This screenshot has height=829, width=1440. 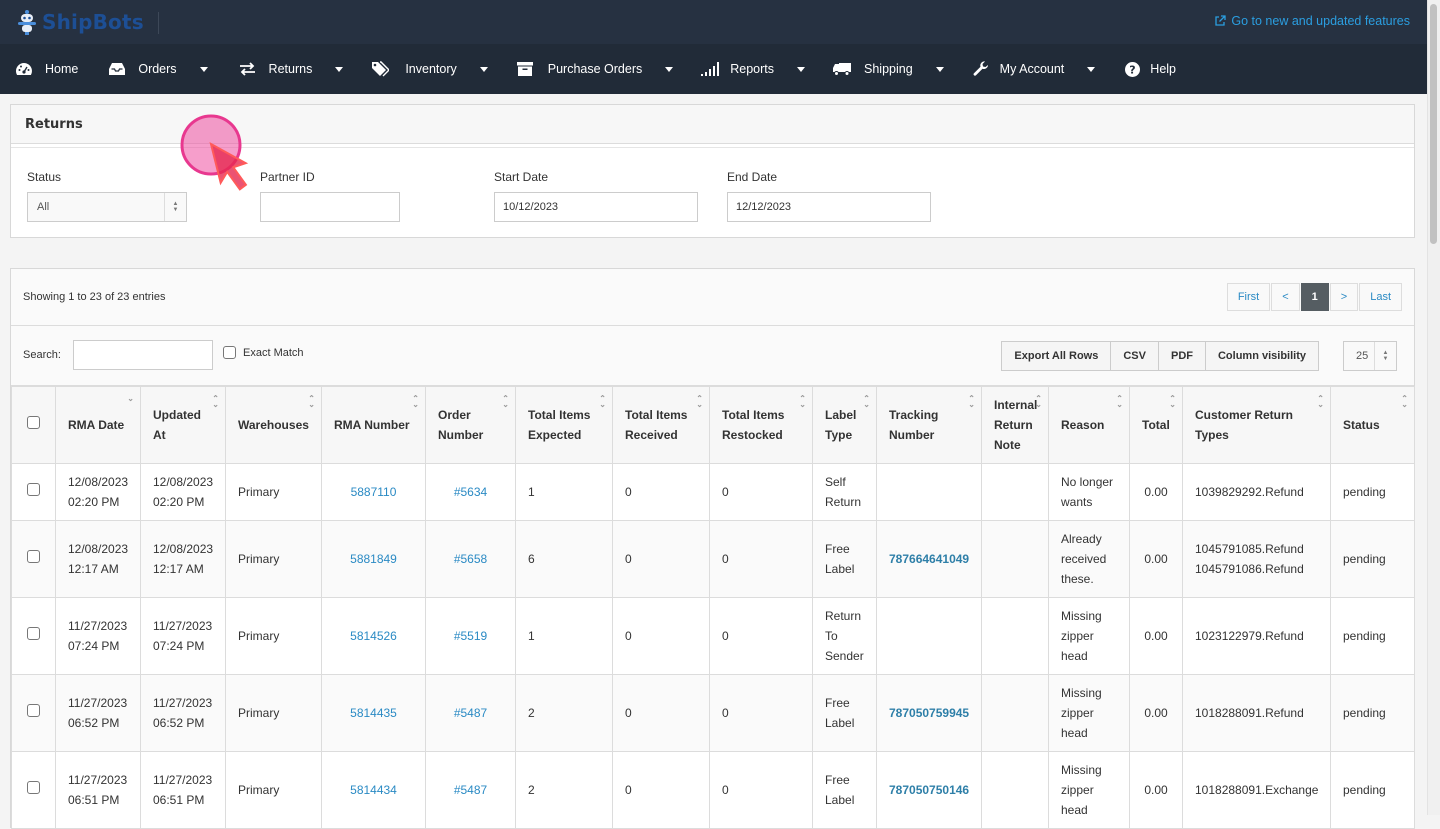 I want to click on updated-at-cell: 11/27/2023 07:24 PM, so click(x=183, y=636).